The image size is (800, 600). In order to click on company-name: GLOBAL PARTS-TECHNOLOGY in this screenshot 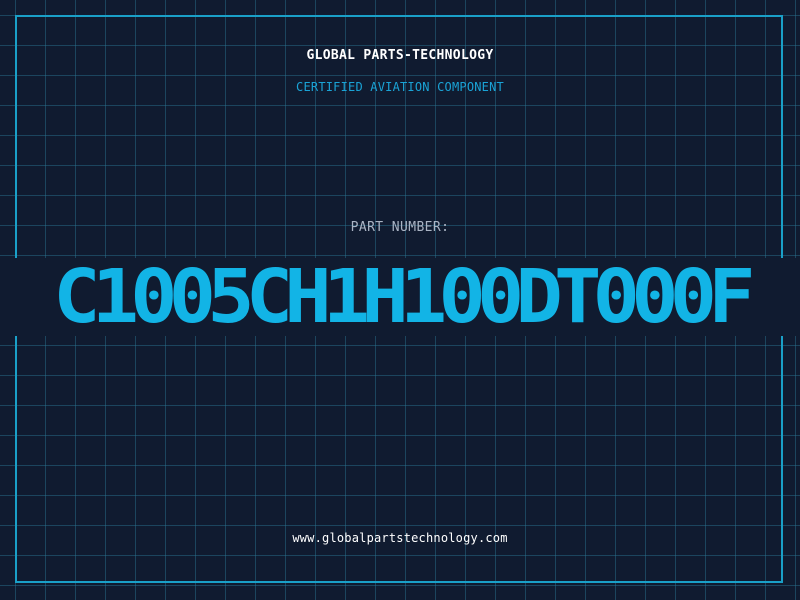, I will do `click(400, 55)`.